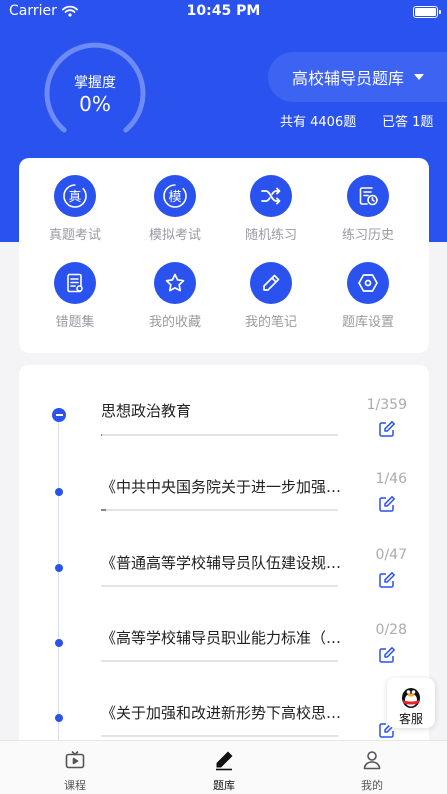  What do you see at coordinates (226, 713) in the screenshot?
I see `chapter-title: 《关于加强和改进新形势下高校思想政治工作的意见》` at bounding box center [226, 713].